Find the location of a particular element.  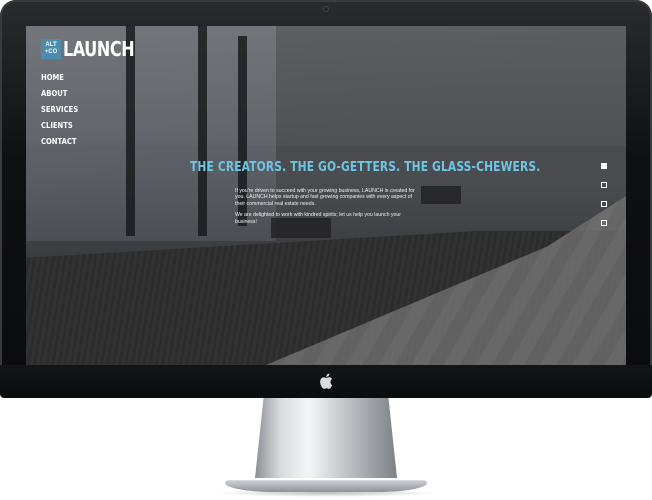

main-nav: HOME ABOUT SERVICES CLIENTS CONTACT is located at coordinates (63, 113).